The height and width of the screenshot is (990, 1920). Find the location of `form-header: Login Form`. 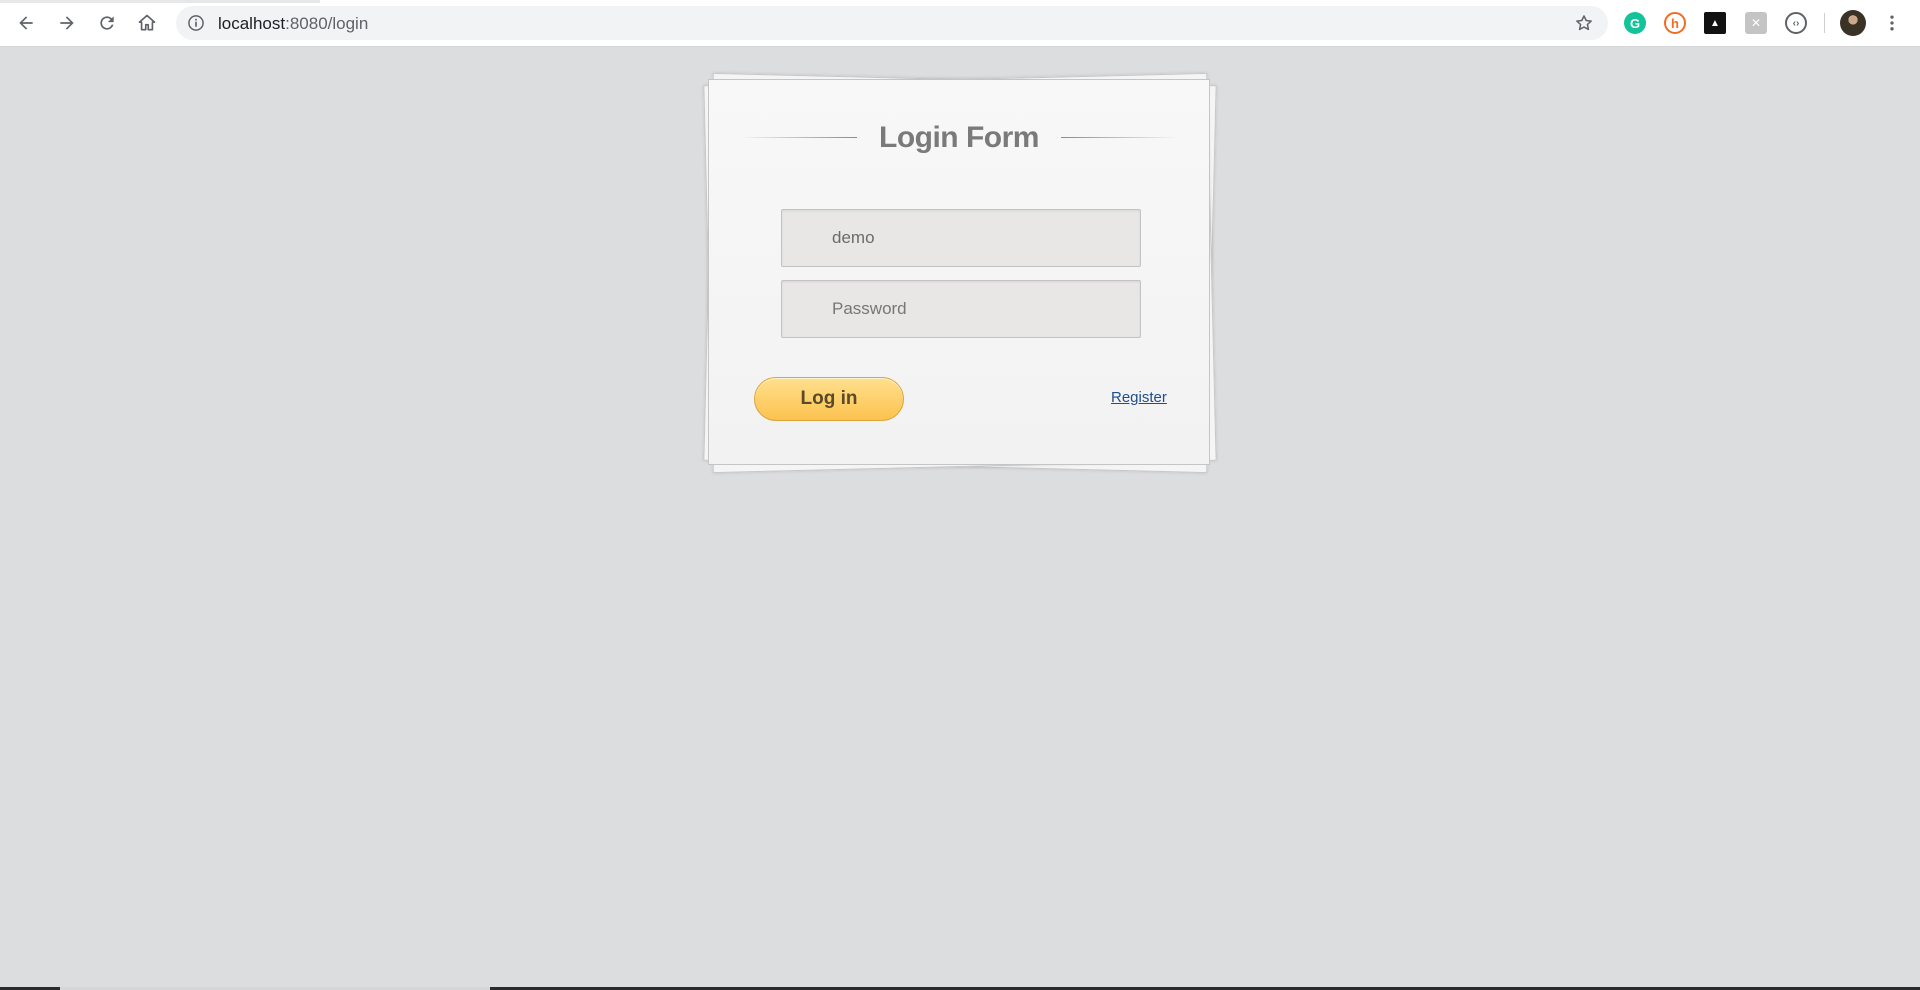

form-header: Login Form is located at coordinates (959, 138).